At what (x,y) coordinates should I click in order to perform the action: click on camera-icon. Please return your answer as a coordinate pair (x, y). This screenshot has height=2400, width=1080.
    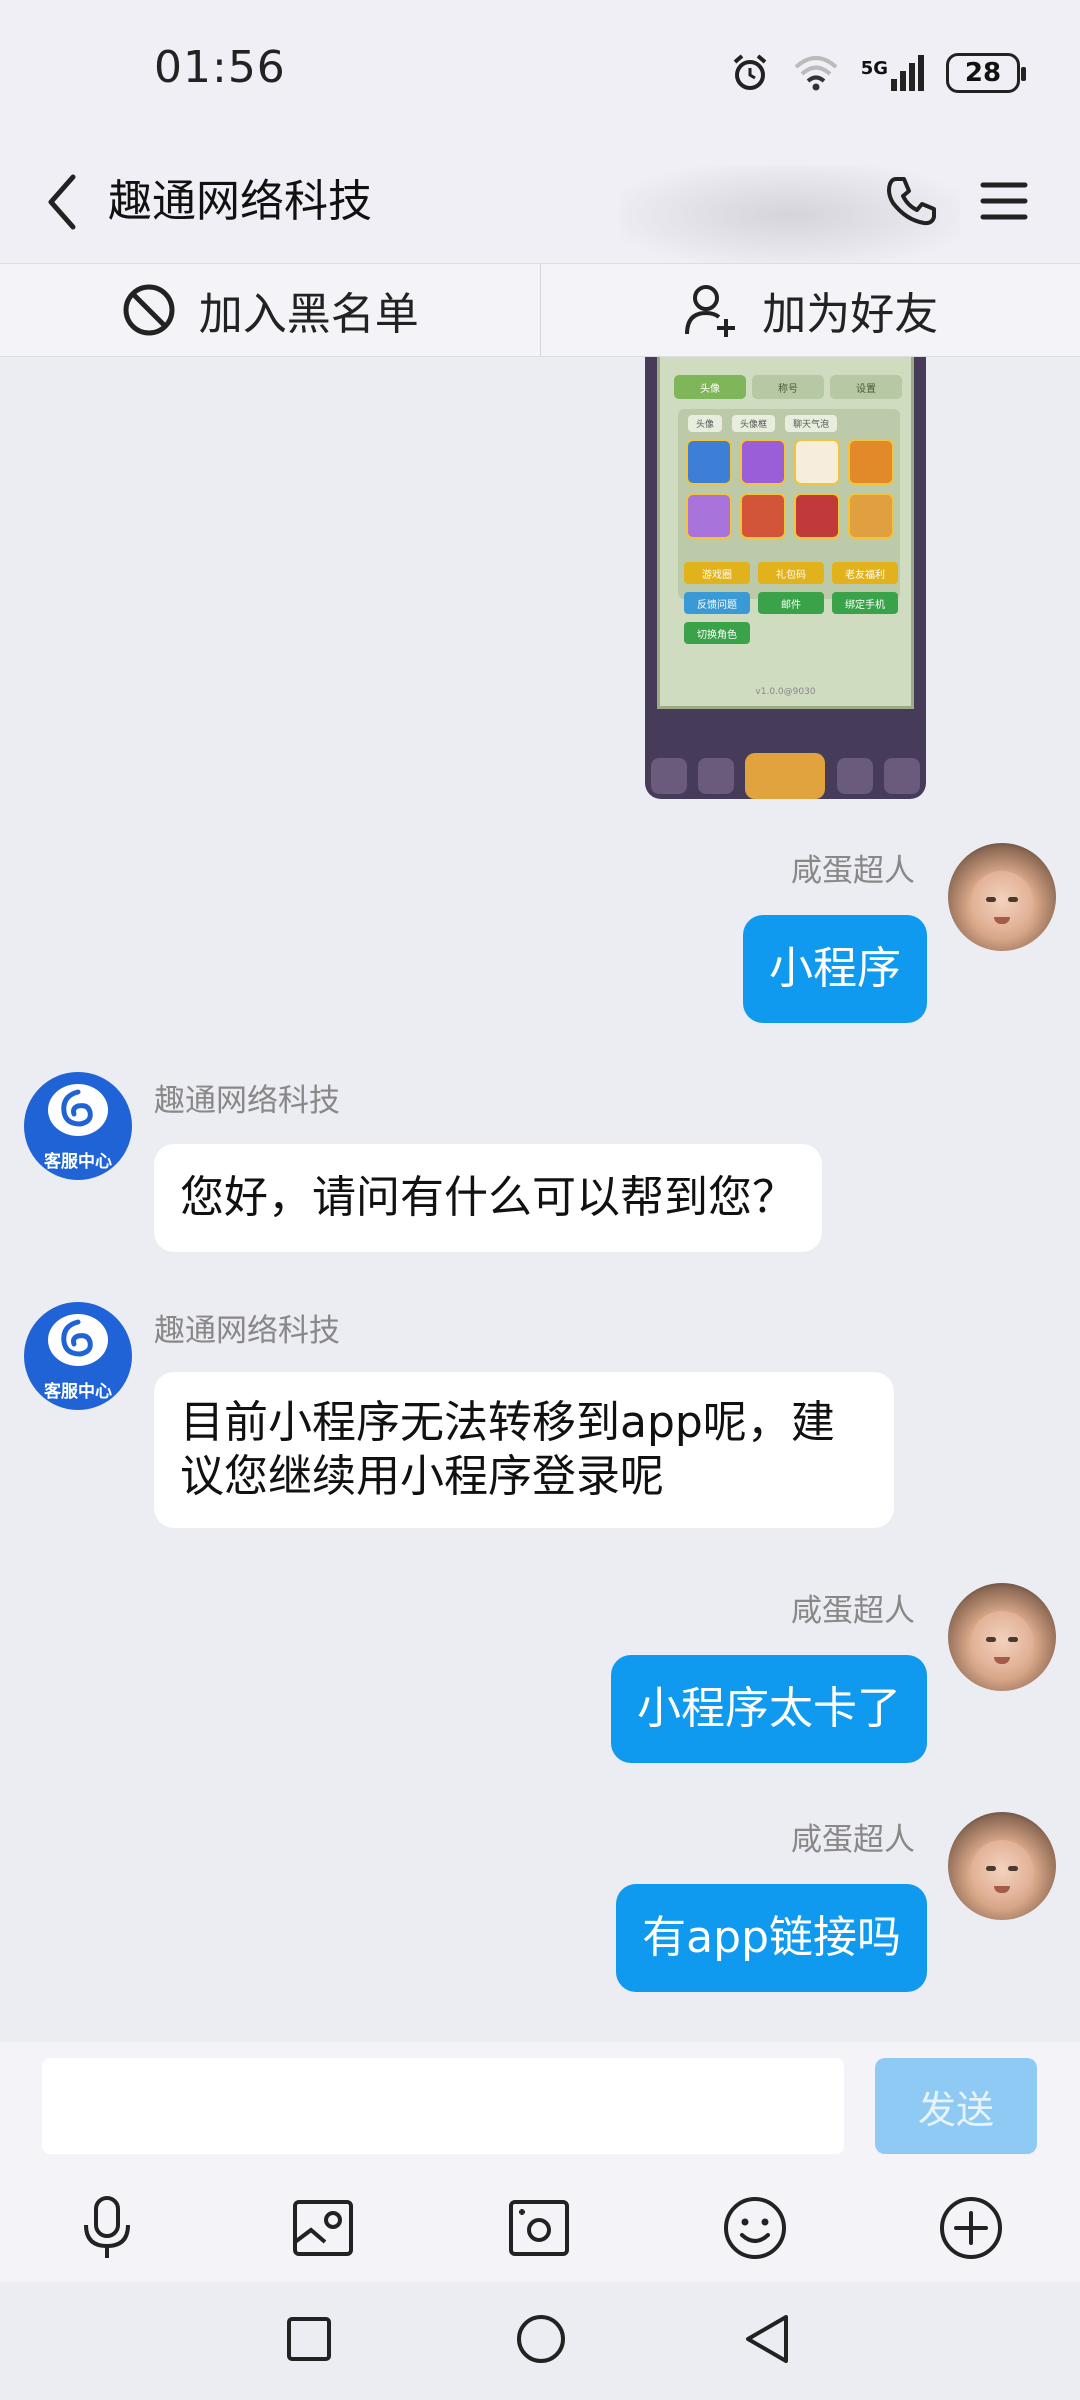
    Looking at the image, I should click on (539, 2228).